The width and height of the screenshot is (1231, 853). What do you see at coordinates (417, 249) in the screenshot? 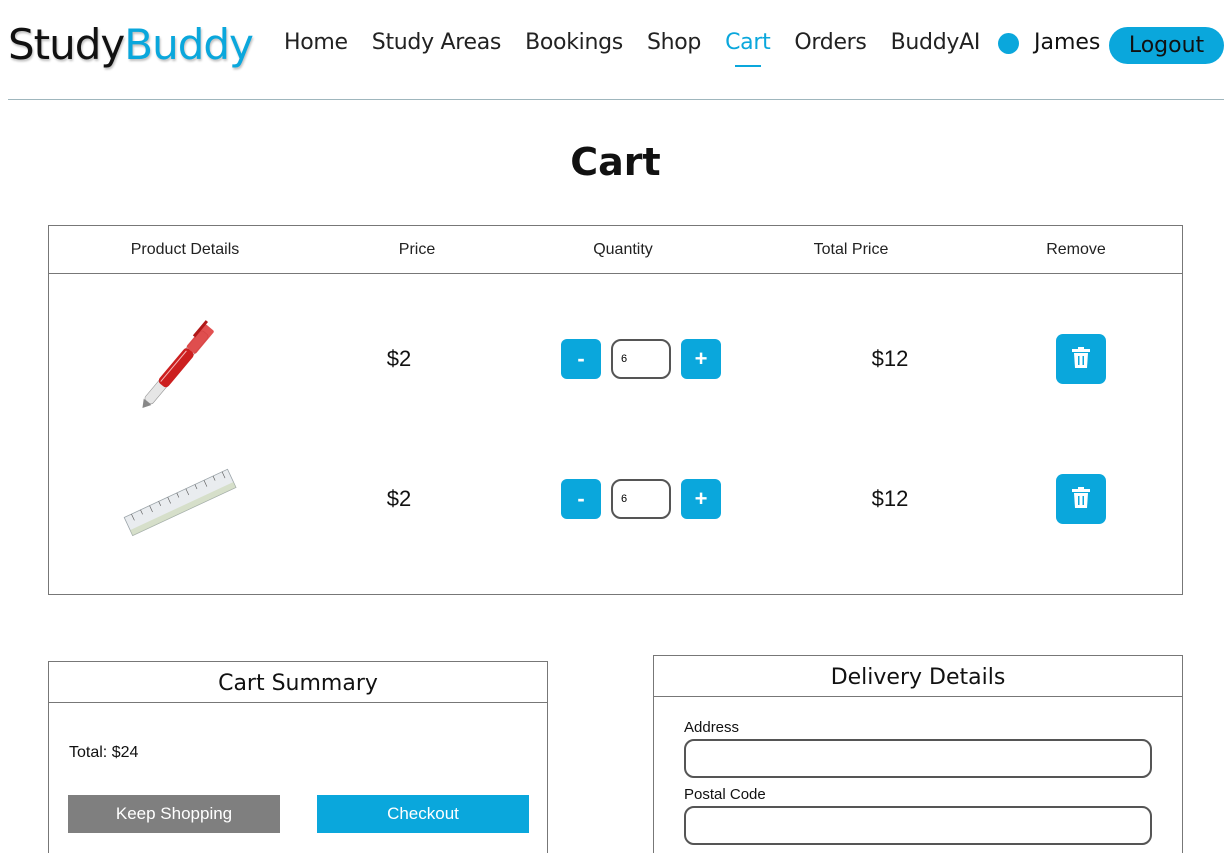
I see `column-header-price: Price` at bounding box center [417, 249].